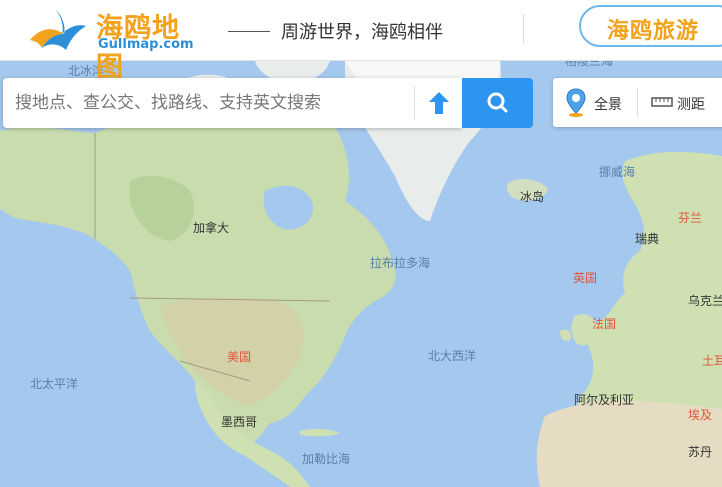 The width and height of the screenshot is (722, 487). What do you see at coordinates (362, 32) in the screenshot?
I see `slogan-text: 周游世界，海鸥相伴` at bounding box center [362, 32].